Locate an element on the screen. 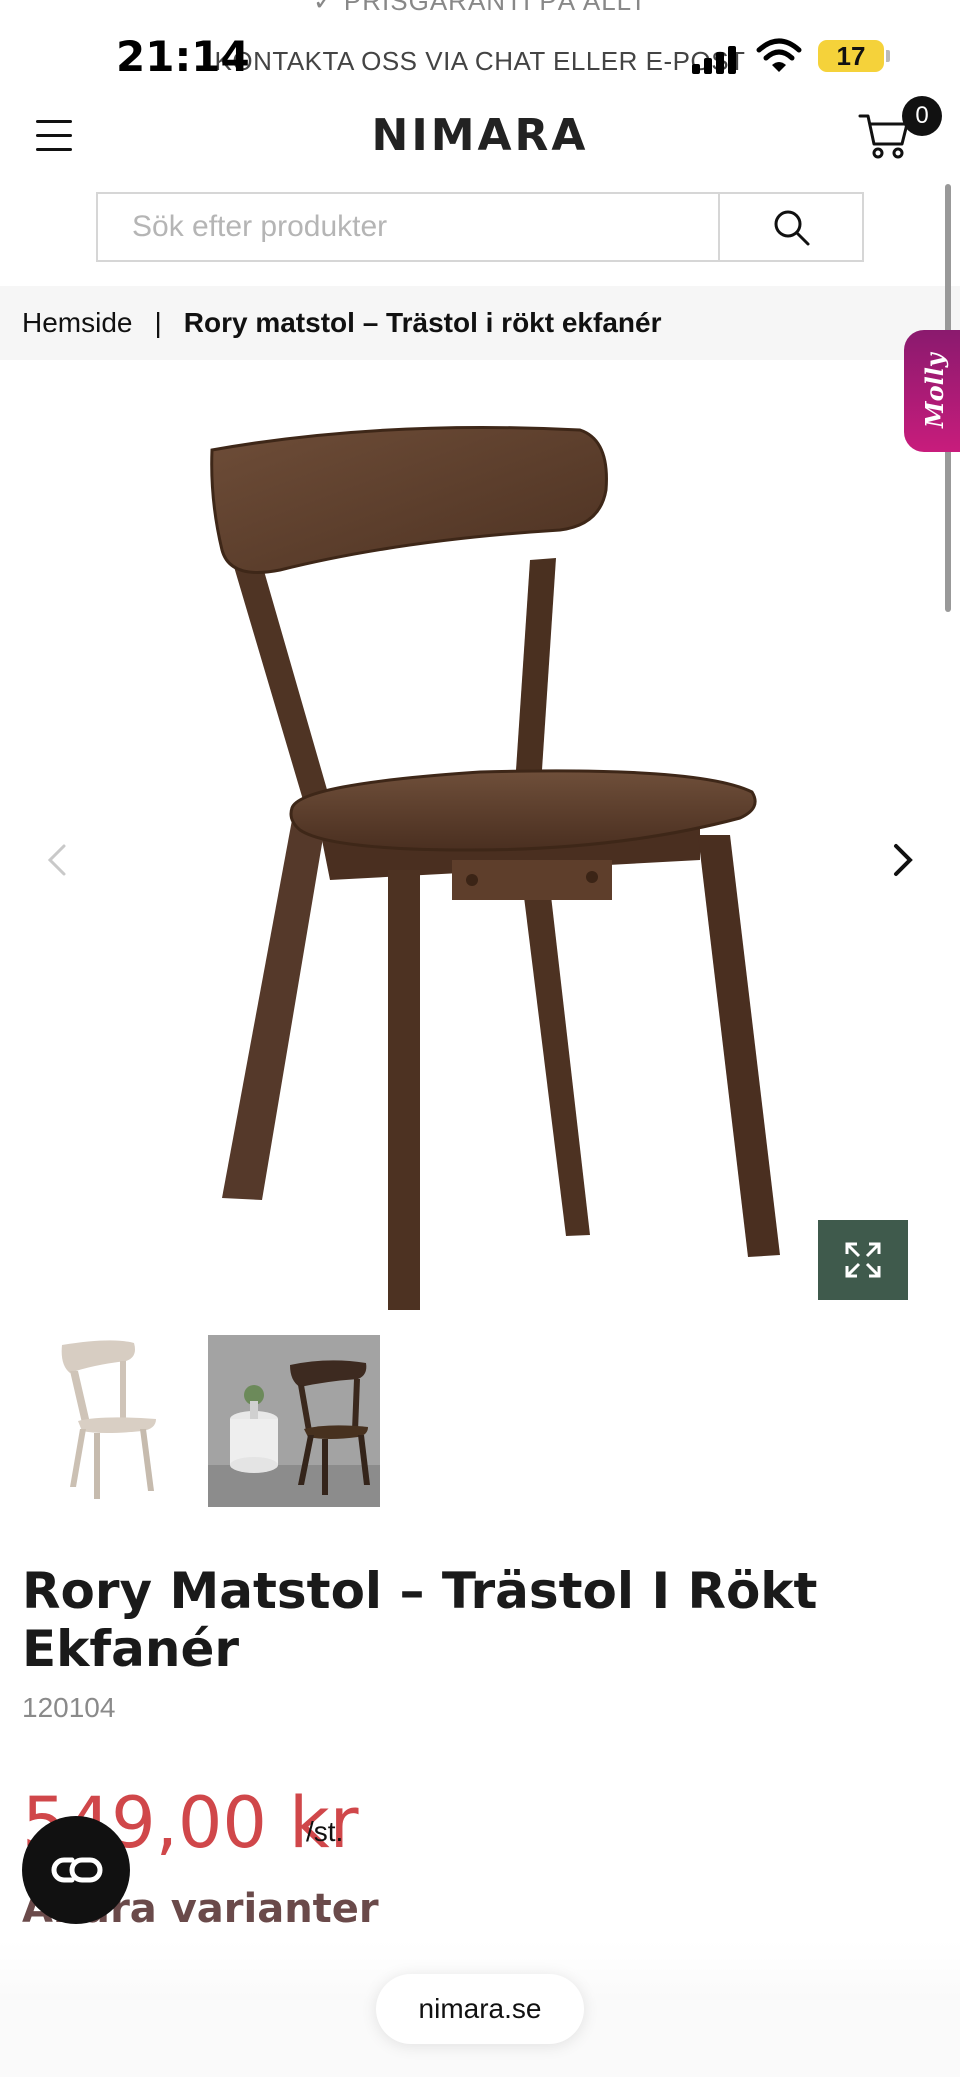 Image resolution: width=960 pixels, height=2077 pixels. signal-icon is located at coordinates (715, 60).